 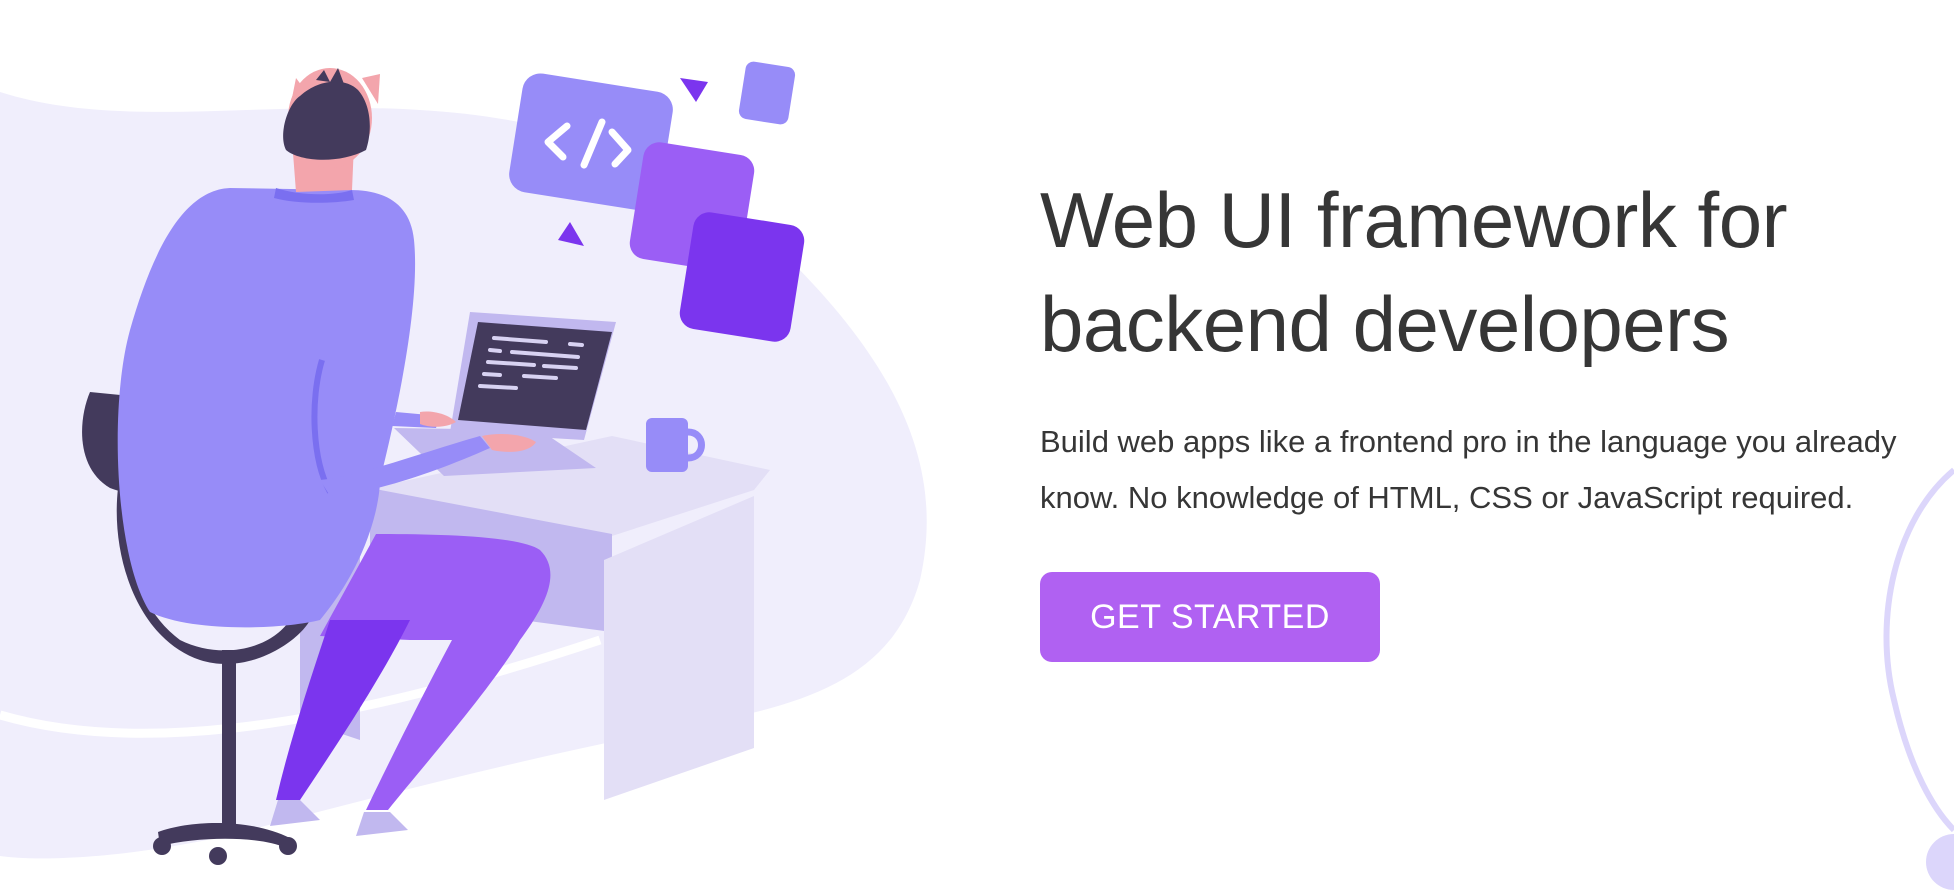 I want to click on floating-triangle, so click(x=694, y=90).